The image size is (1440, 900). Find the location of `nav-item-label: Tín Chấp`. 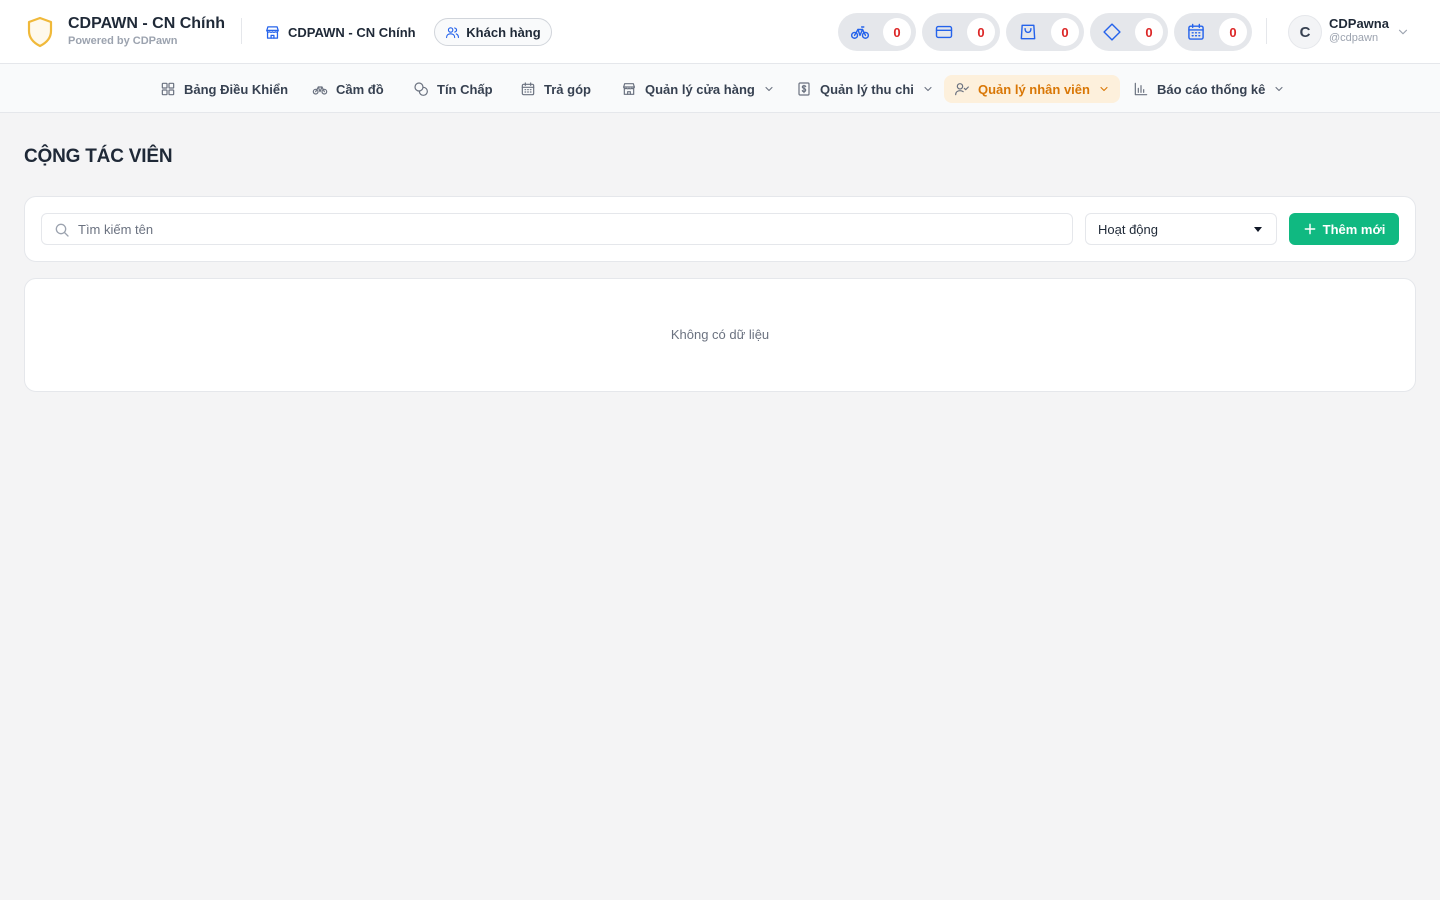

nav-item-label: Tín Chấp is located at coordinates (465, 89).